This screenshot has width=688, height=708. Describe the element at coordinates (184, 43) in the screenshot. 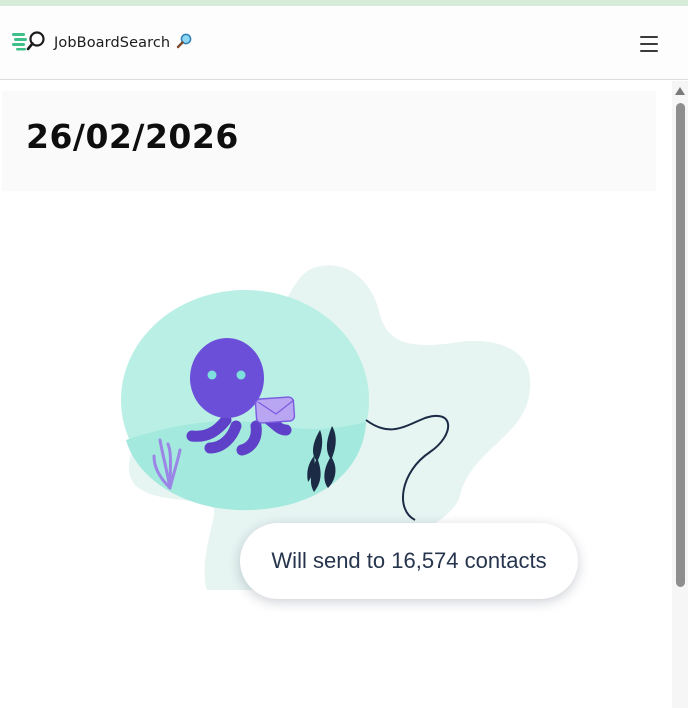

I see `magnifying-glass-icon` at that location.